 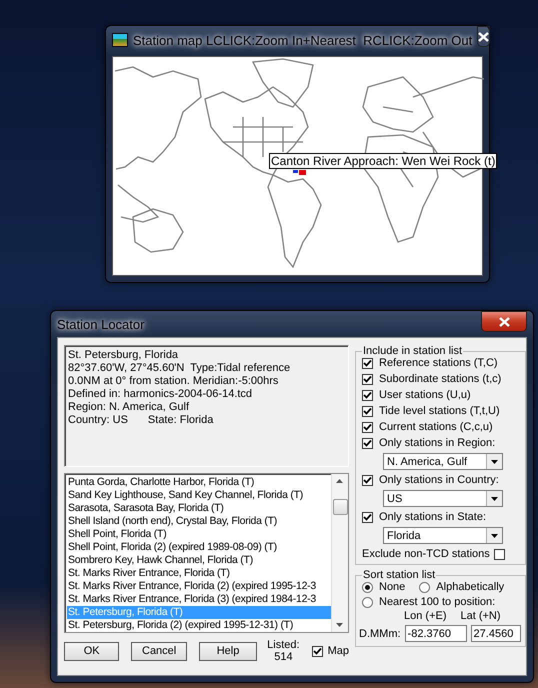 What do you see at coordinates (425, 395) in the screenshot?
I see `checkbox-label: User stations (U,u)` at bounding box center [425, 395].